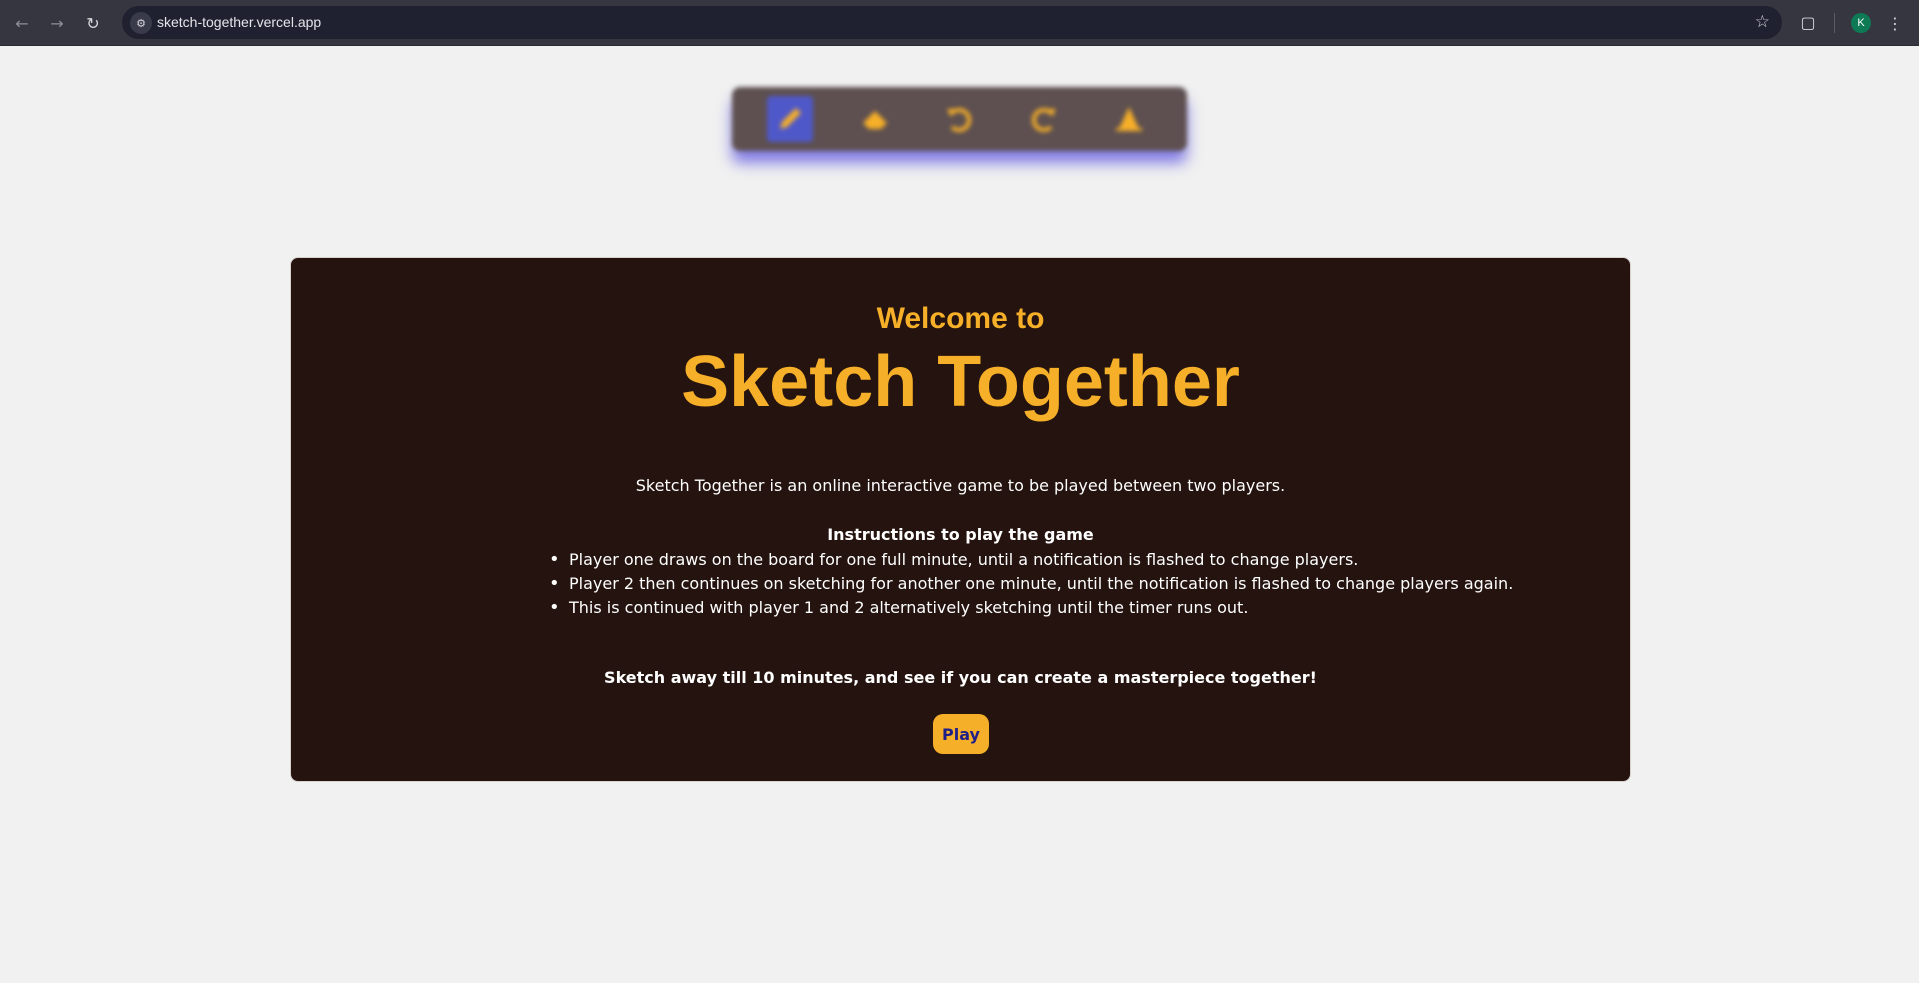  Describe the element at coordinates (141, 23) in the screenshot. I see `site-info-icon: ⚙` at that location.